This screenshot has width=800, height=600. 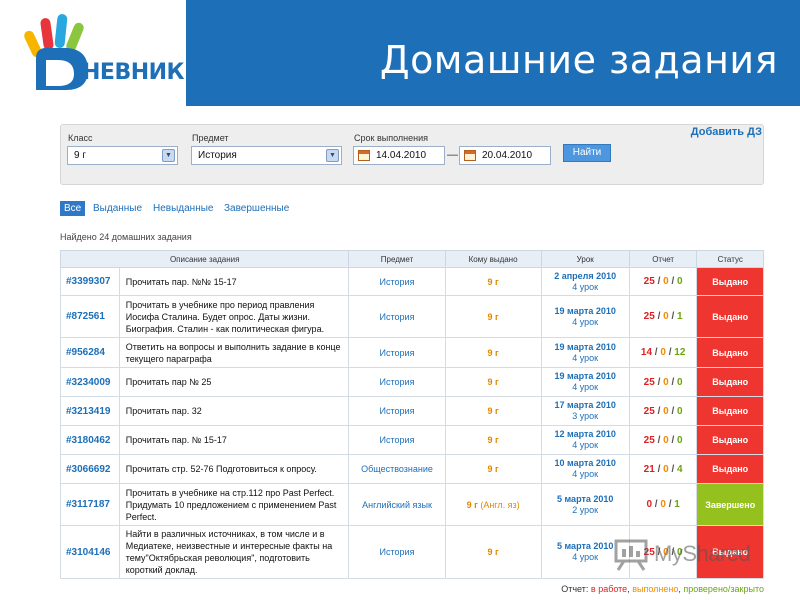 I want to click on add-homework-link: Добавить ДЗ, so click(x=726, y=132).